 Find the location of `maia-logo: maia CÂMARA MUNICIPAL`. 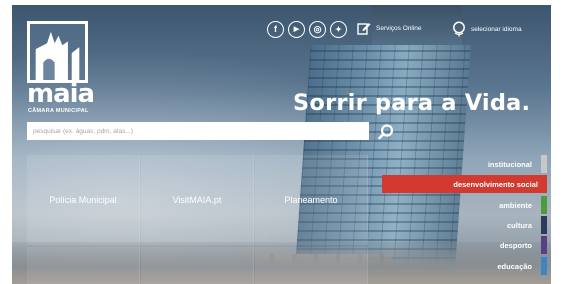

maia-logo: maia CÂMARA MUNICIPAL is located at coordinates (61, 68).